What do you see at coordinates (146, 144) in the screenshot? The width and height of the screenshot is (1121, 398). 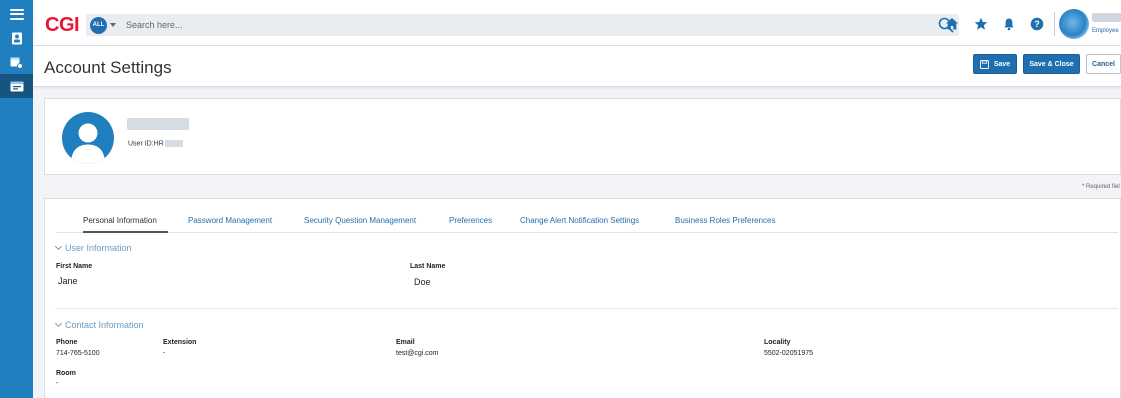 I see `user-id-label: User ID:HR` at bounding box center [146, 144].